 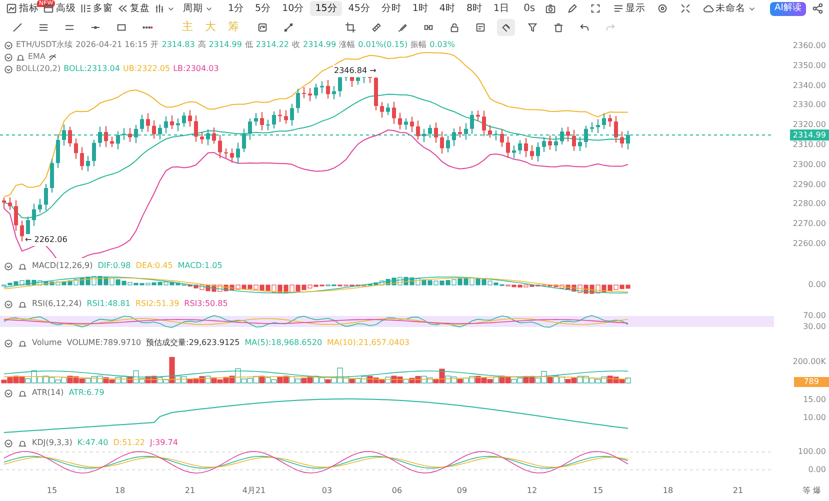 What do you see at coordinates (355, 71) in the screenshot?
I see `high-price-marker: 2346.84 →` at bounding box center [355, 71].